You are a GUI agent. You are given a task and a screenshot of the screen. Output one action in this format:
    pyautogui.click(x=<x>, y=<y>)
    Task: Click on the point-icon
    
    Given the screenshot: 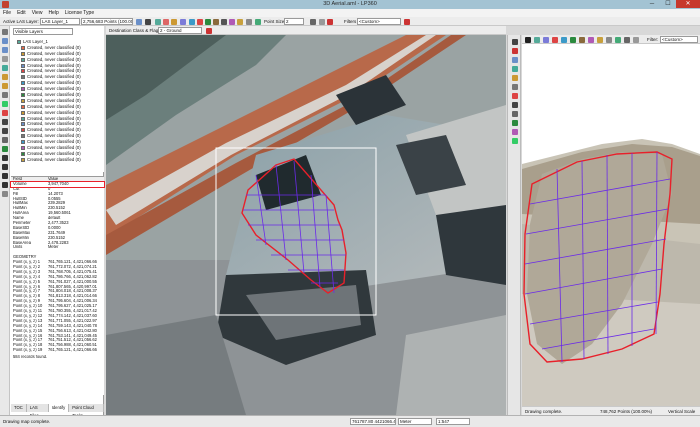 What is the action you would take?
    pyautogui.click(x=5, y=158)
    